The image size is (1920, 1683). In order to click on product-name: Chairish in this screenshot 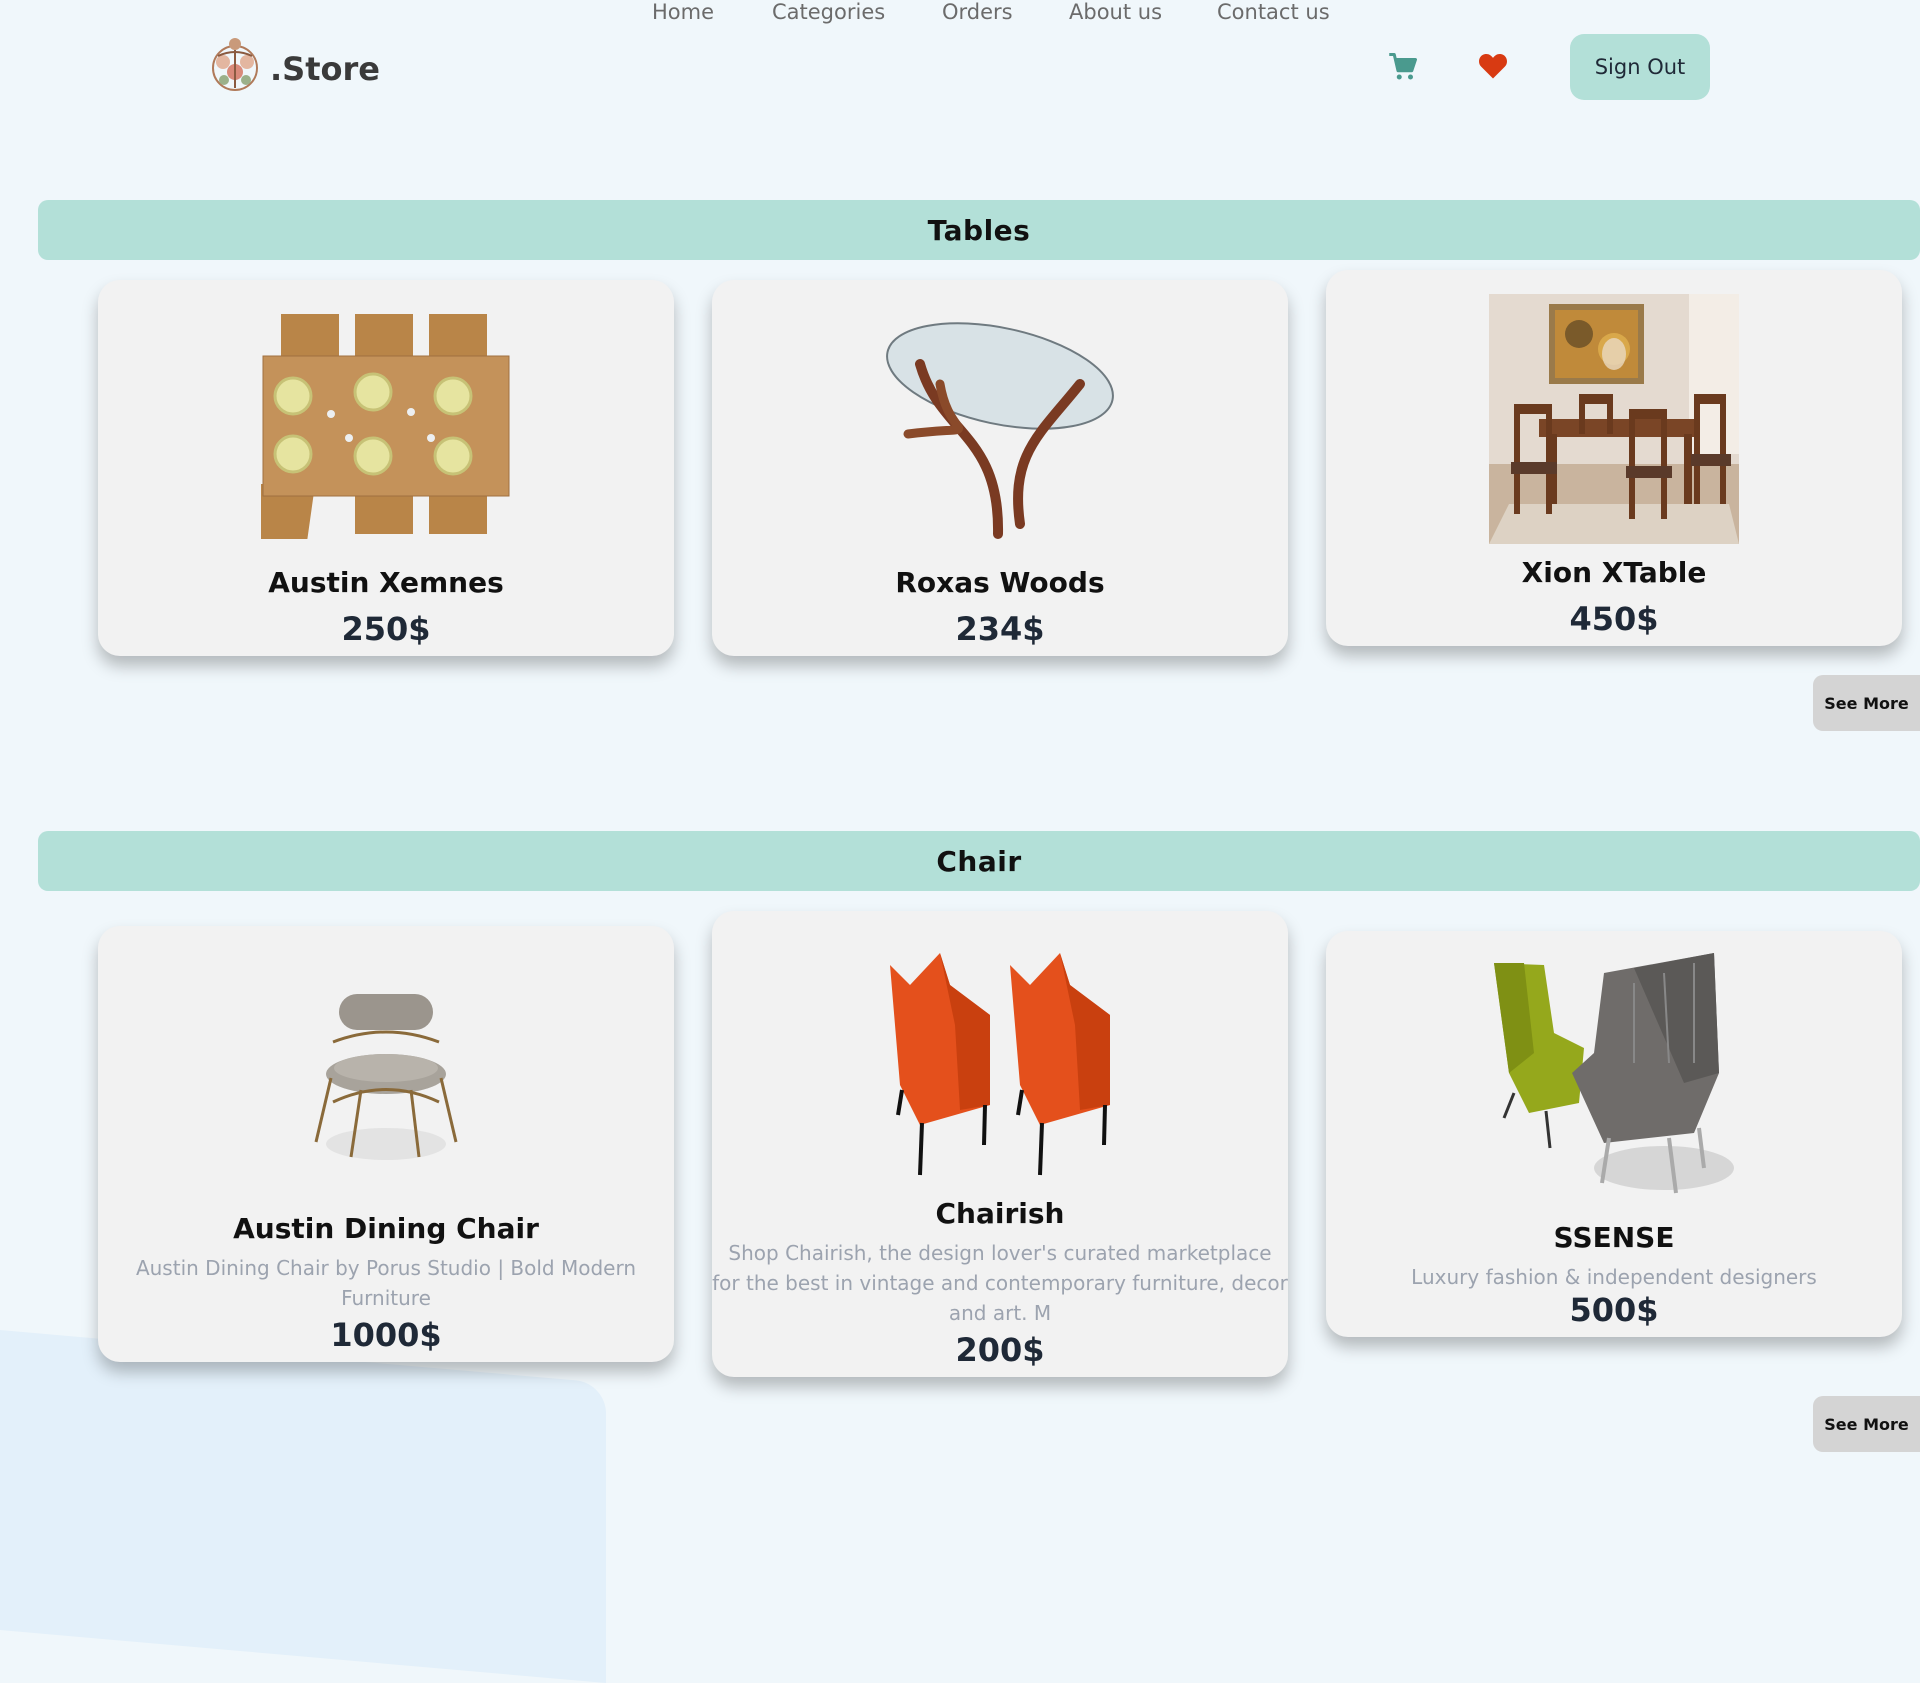, I will do `click(1000, 1213)`.